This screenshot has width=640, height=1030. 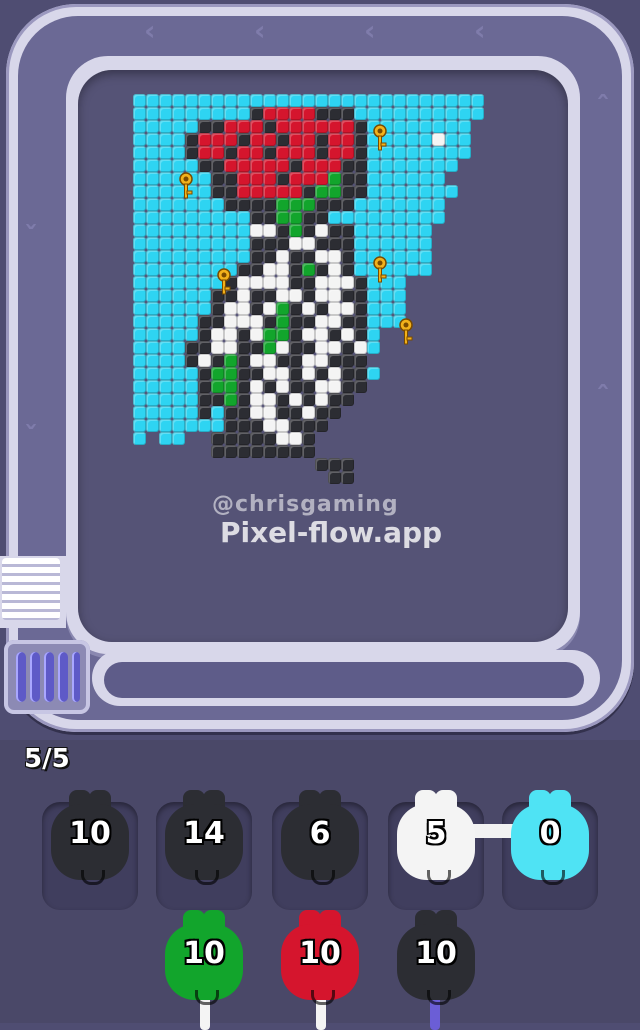 What do you see at coordinates (550, 836) in the screenshot?
I see `shooter-cyan: 0` at bounding box center [550, 836].